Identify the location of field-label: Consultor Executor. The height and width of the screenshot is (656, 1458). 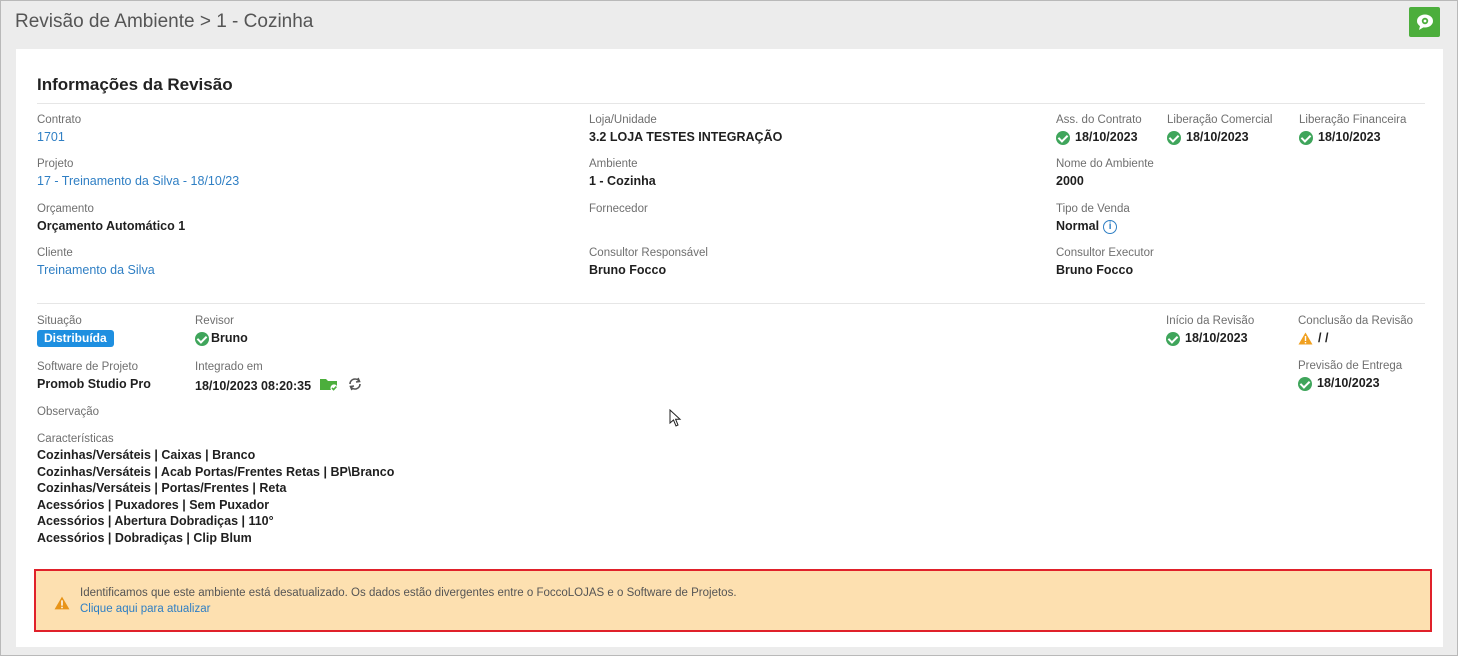
(1105, 253).